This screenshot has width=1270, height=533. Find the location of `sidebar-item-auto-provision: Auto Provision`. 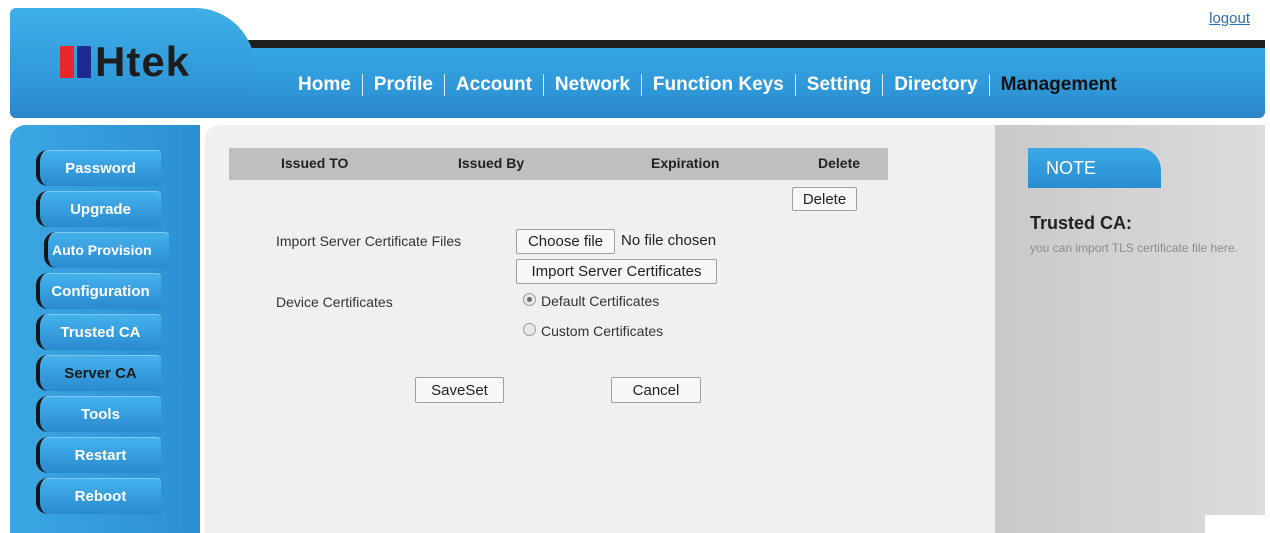

sidebar-item-auto-provision: Auto Provision is located at coordinates (106, 250).